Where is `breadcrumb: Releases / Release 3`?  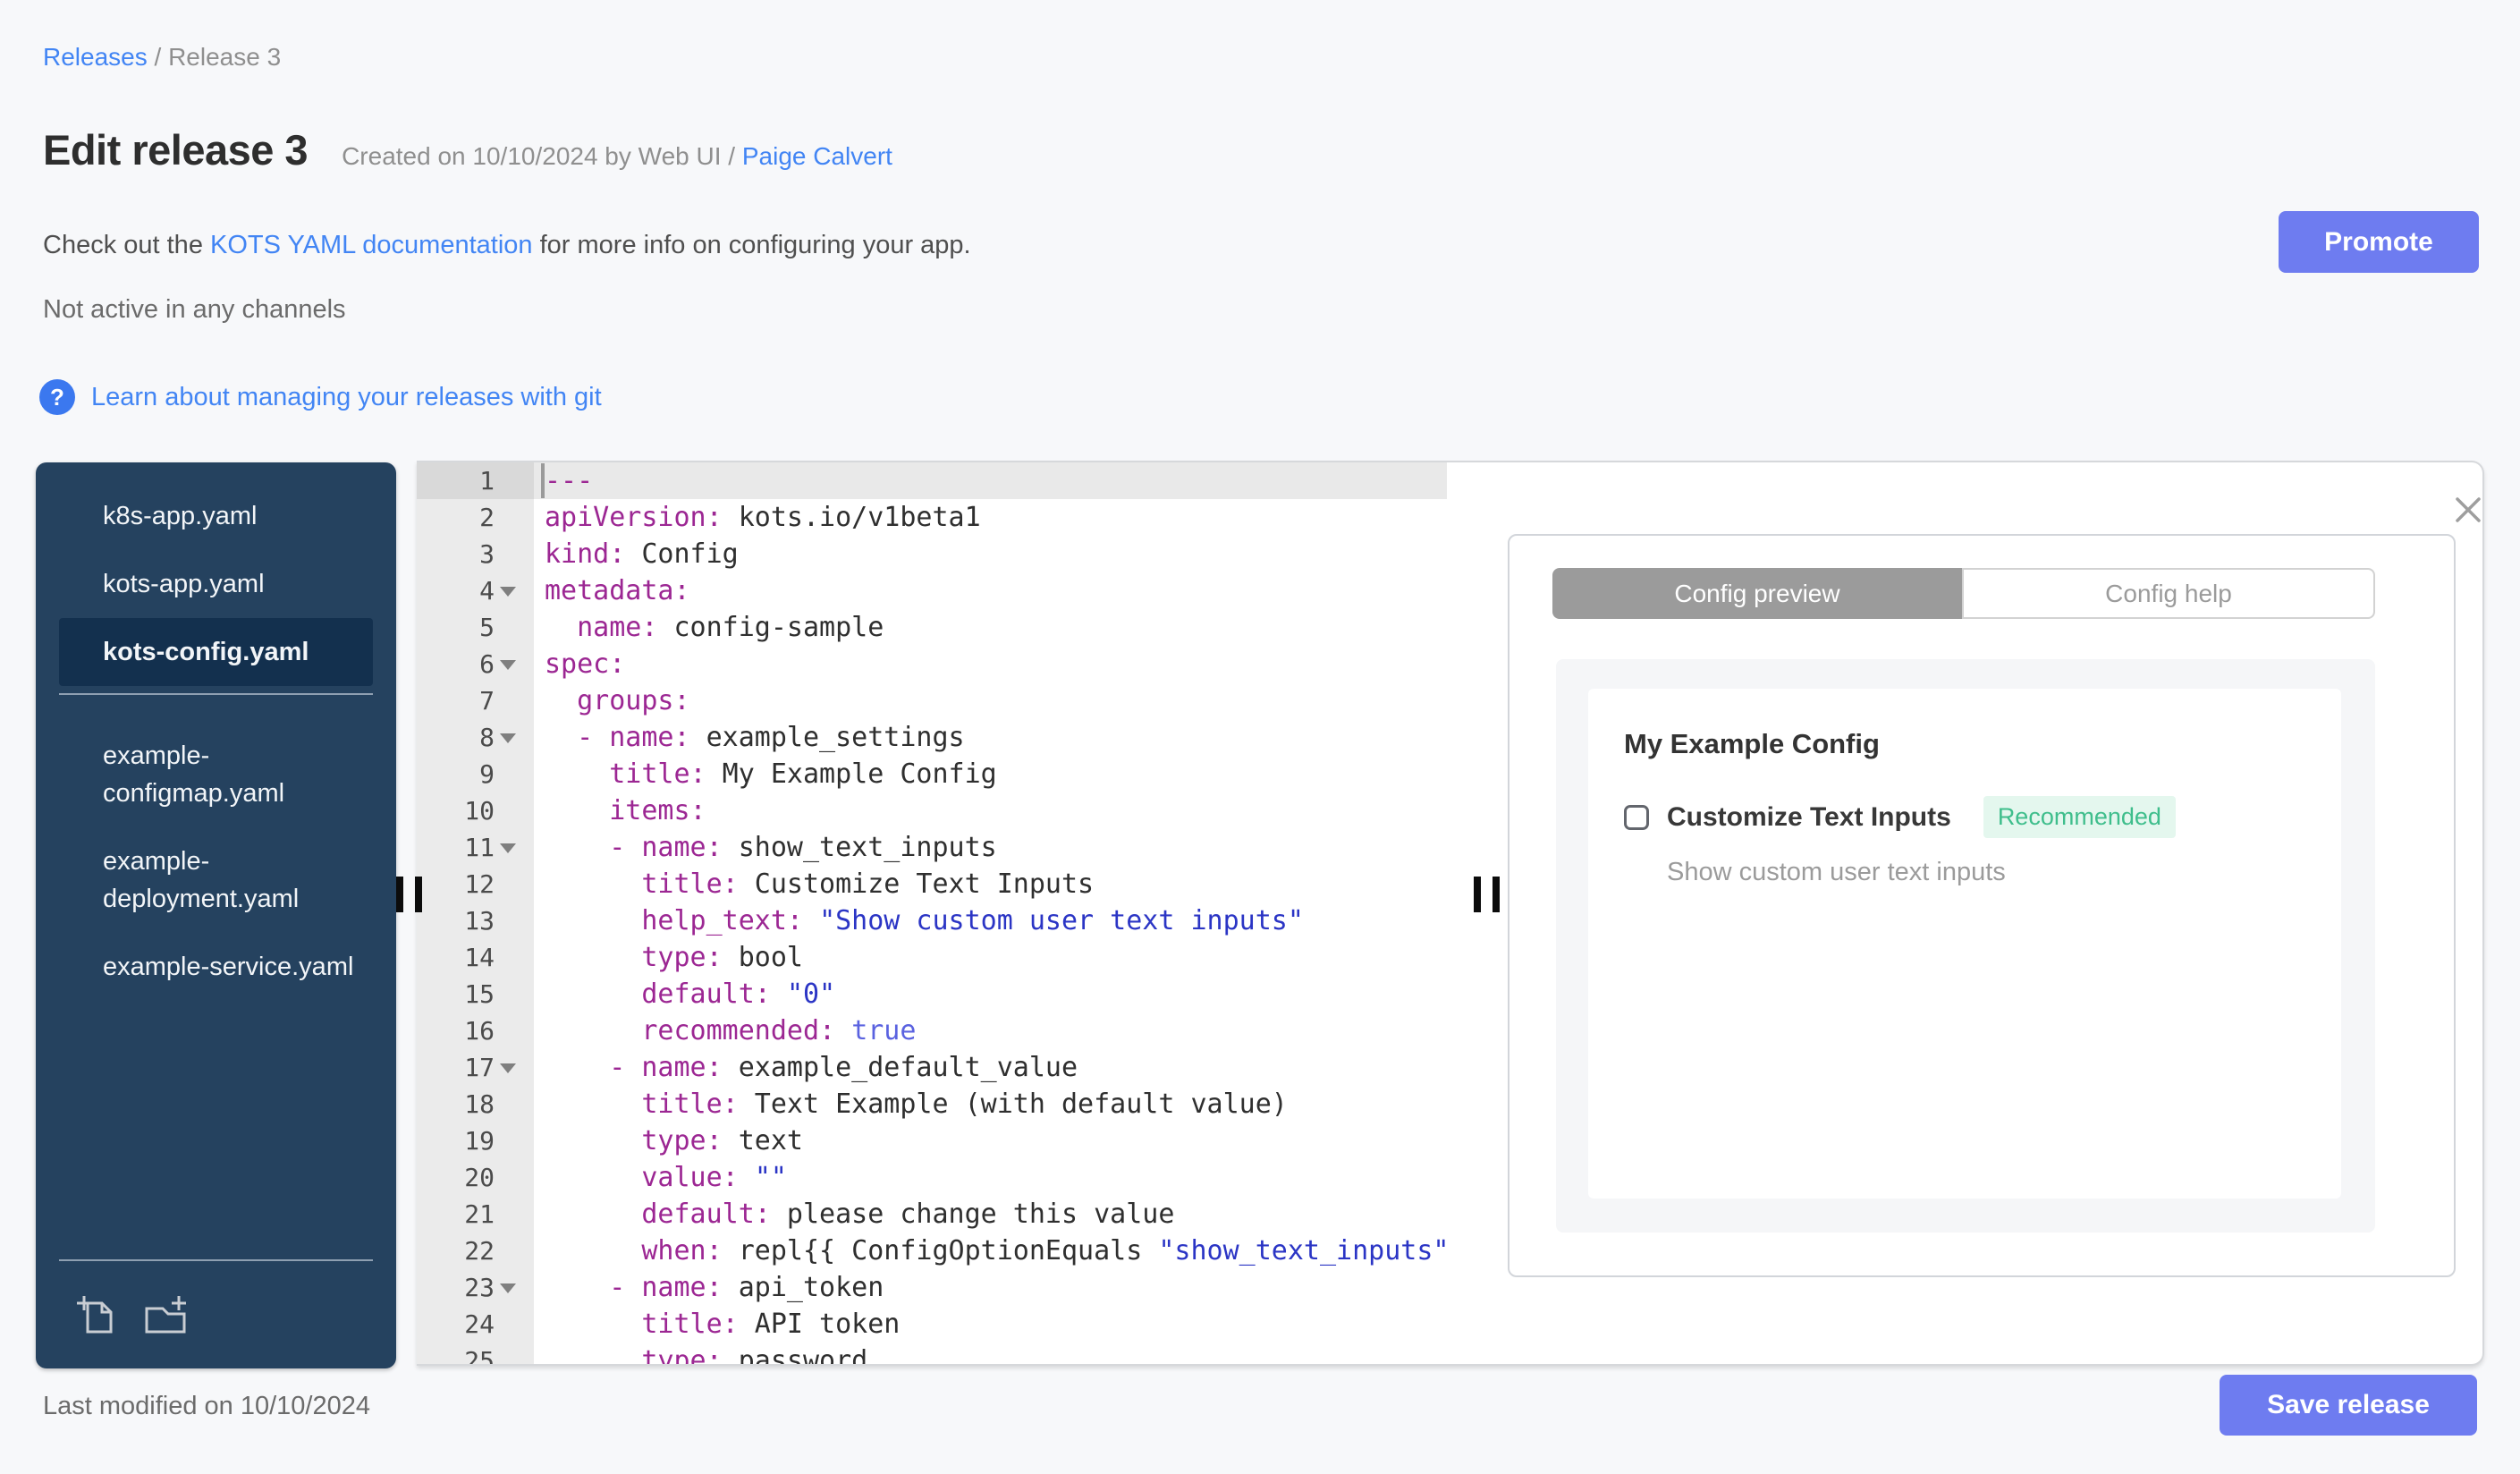 breadcrumb: Releases / Release 3 is located at coordinates (162, 57).